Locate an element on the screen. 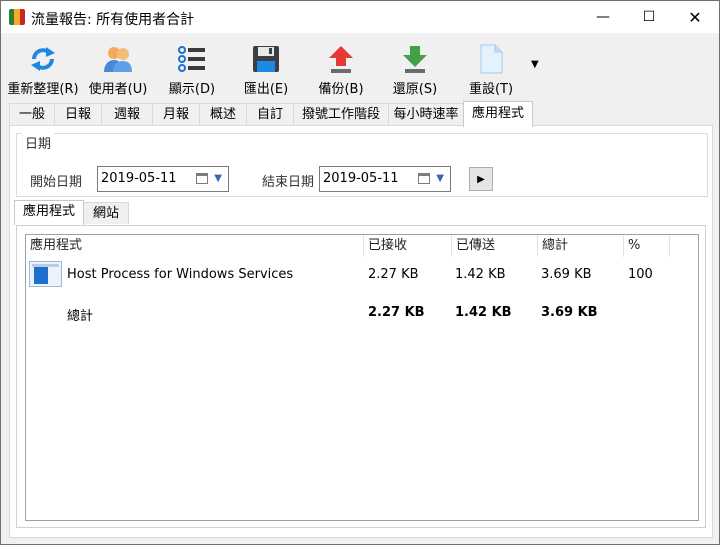 The height and width of the screenshot is (545, 720). export-label: 匯出(E) is located at coordinates (266, 89).